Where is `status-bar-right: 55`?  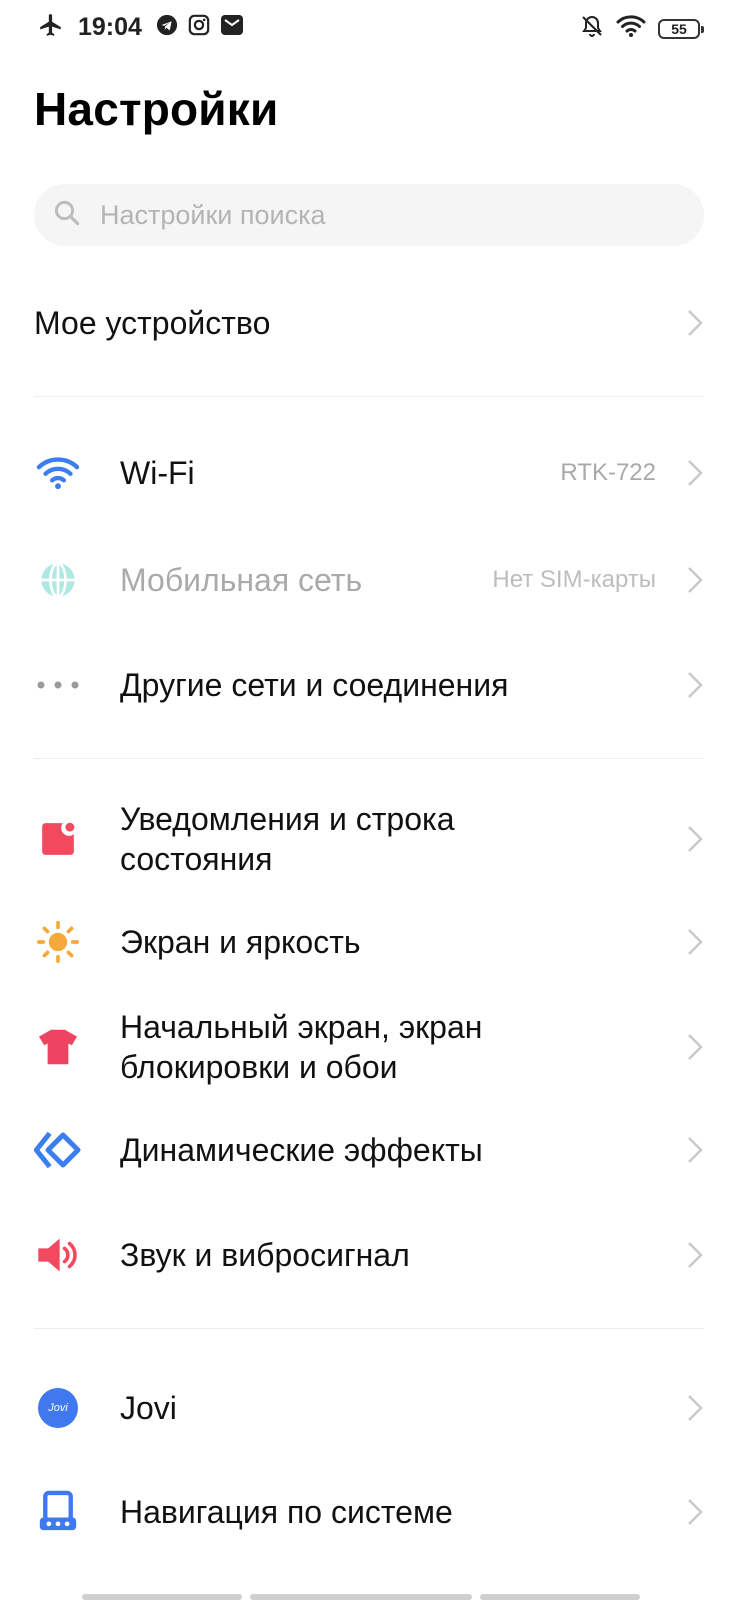 status-bar-right: 55 is located at coordinates (642, 28).